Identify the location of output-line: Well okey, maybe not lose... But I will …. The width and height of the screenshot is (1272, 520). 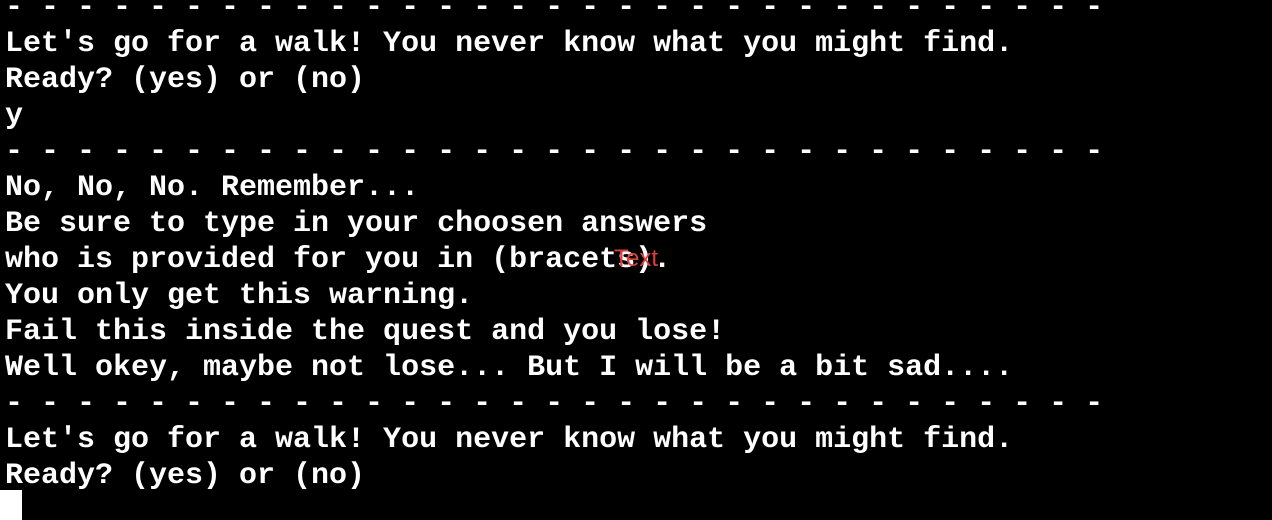
(509, 368).